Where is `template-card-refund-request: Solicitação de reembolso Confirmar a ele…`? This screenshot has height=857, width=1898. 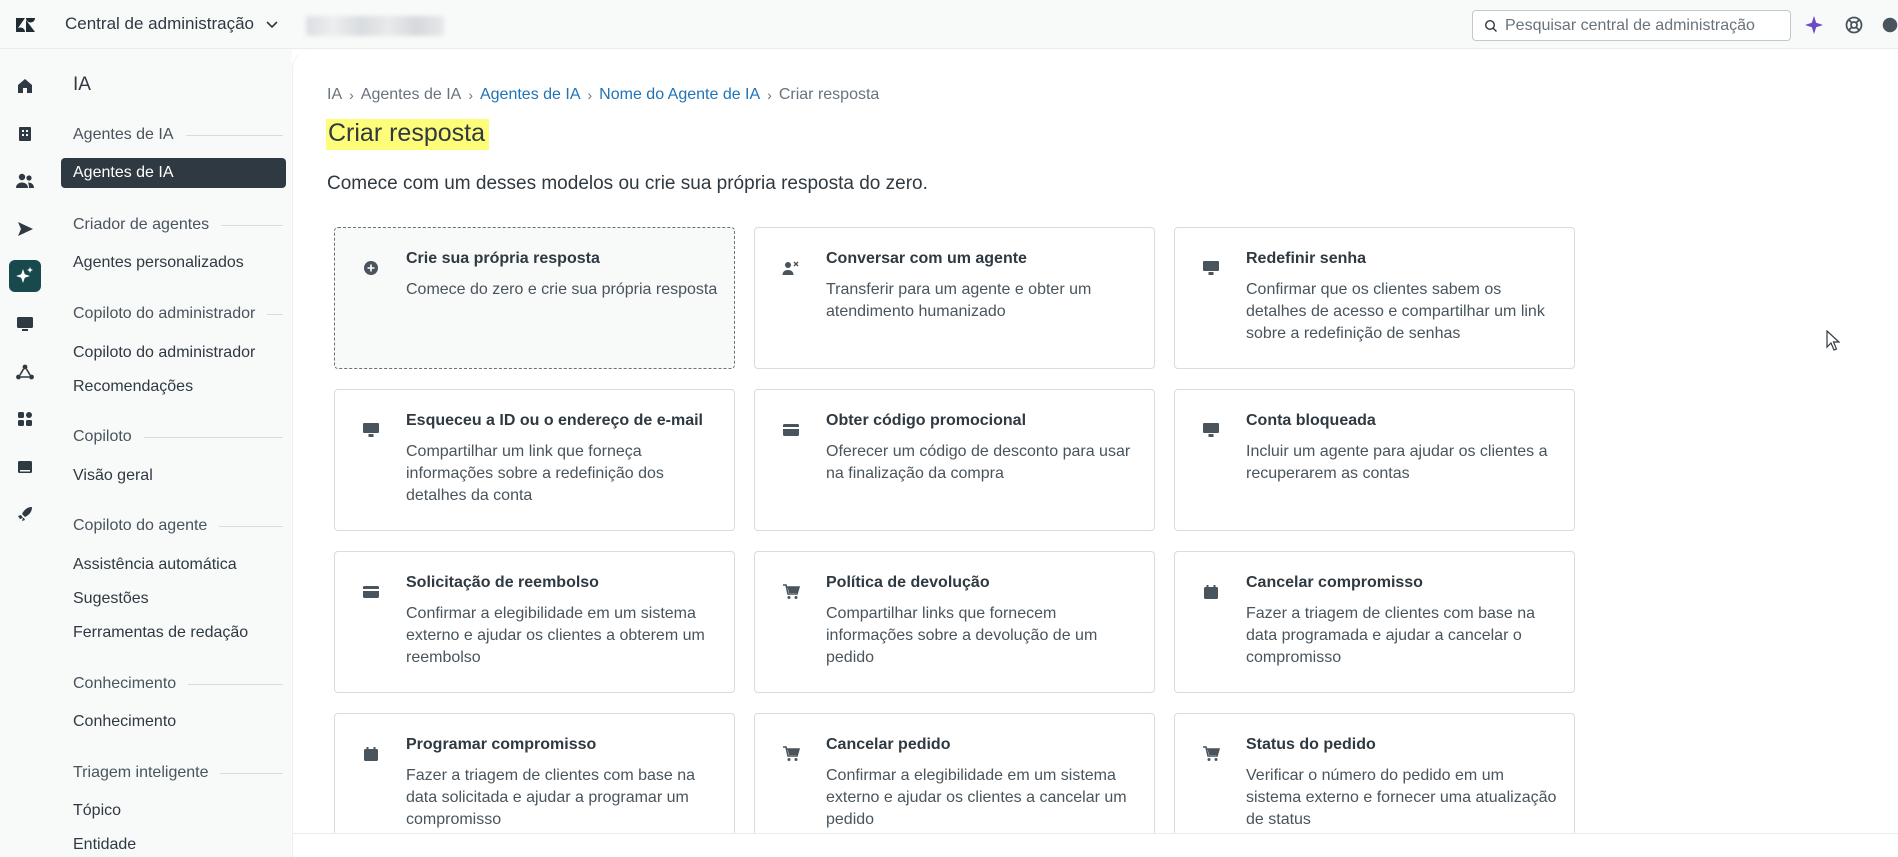 template-card-refund-request: Solicitação de reembolso Confirmar a ele… is located at coordinates (534, 622).